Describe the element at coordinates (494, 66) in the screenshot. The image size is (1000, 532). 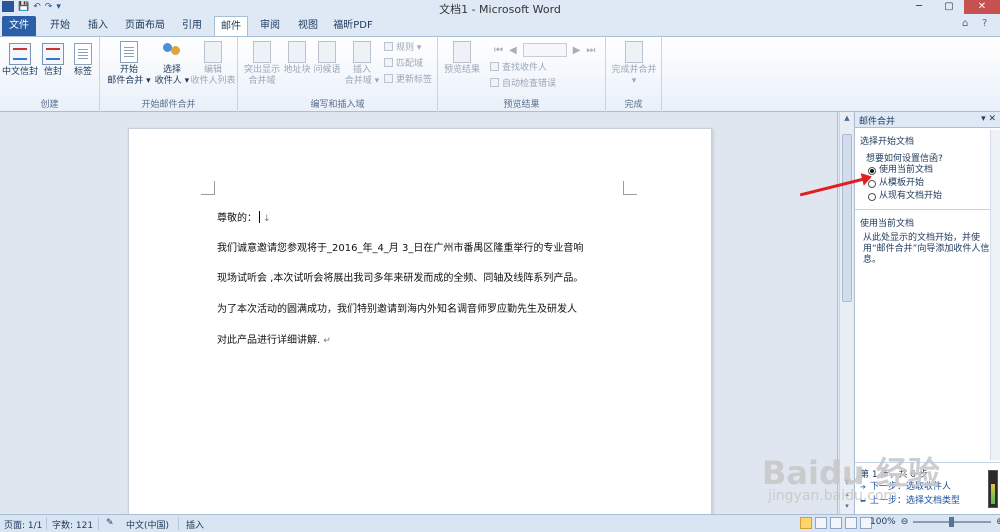
I see `find-icon` at that location.